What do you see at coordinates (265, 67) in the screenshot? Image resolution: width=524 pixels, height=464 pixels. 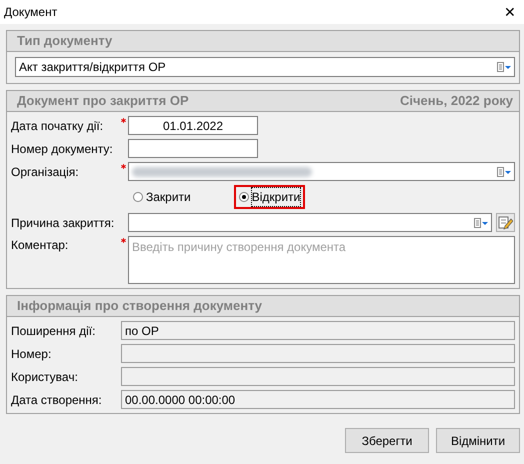 I see `type-dropdown: Акт закриття/відкриття ОР` at bounding box center [265, 67].